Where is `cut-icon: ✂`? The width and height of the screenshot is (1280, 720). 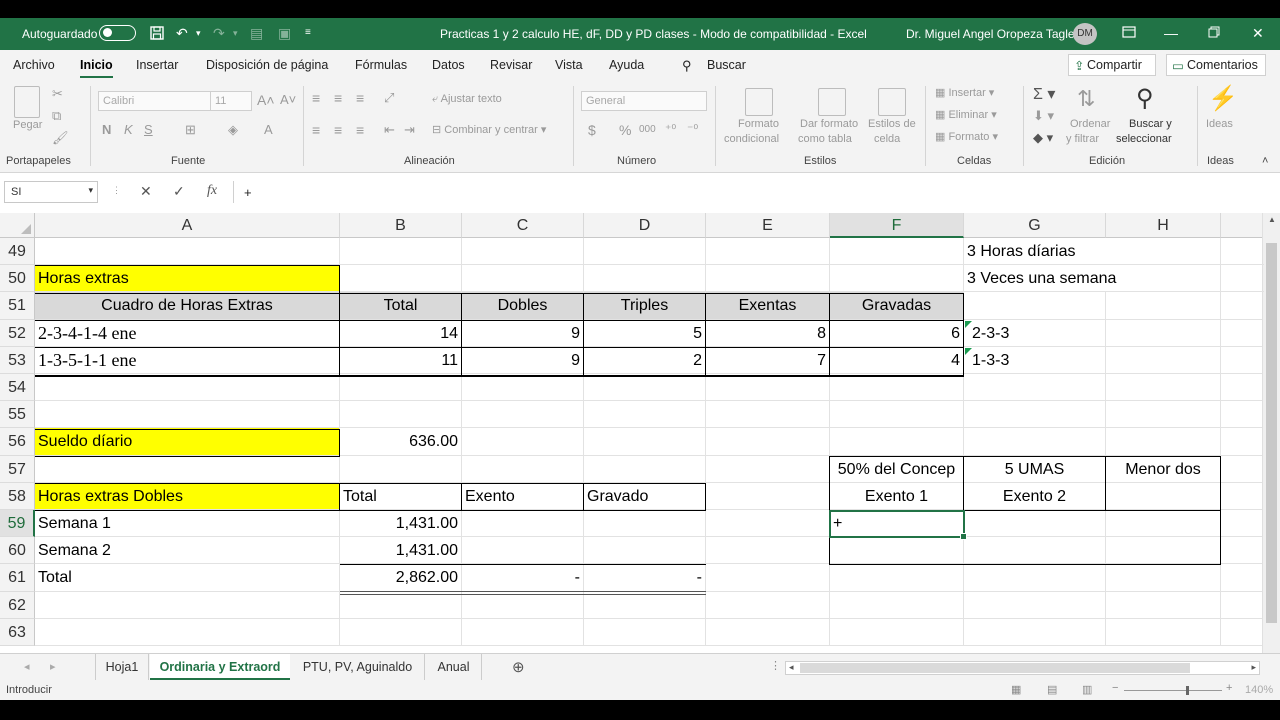 cut-icon: ✂ is located at coordinates (57, 94).